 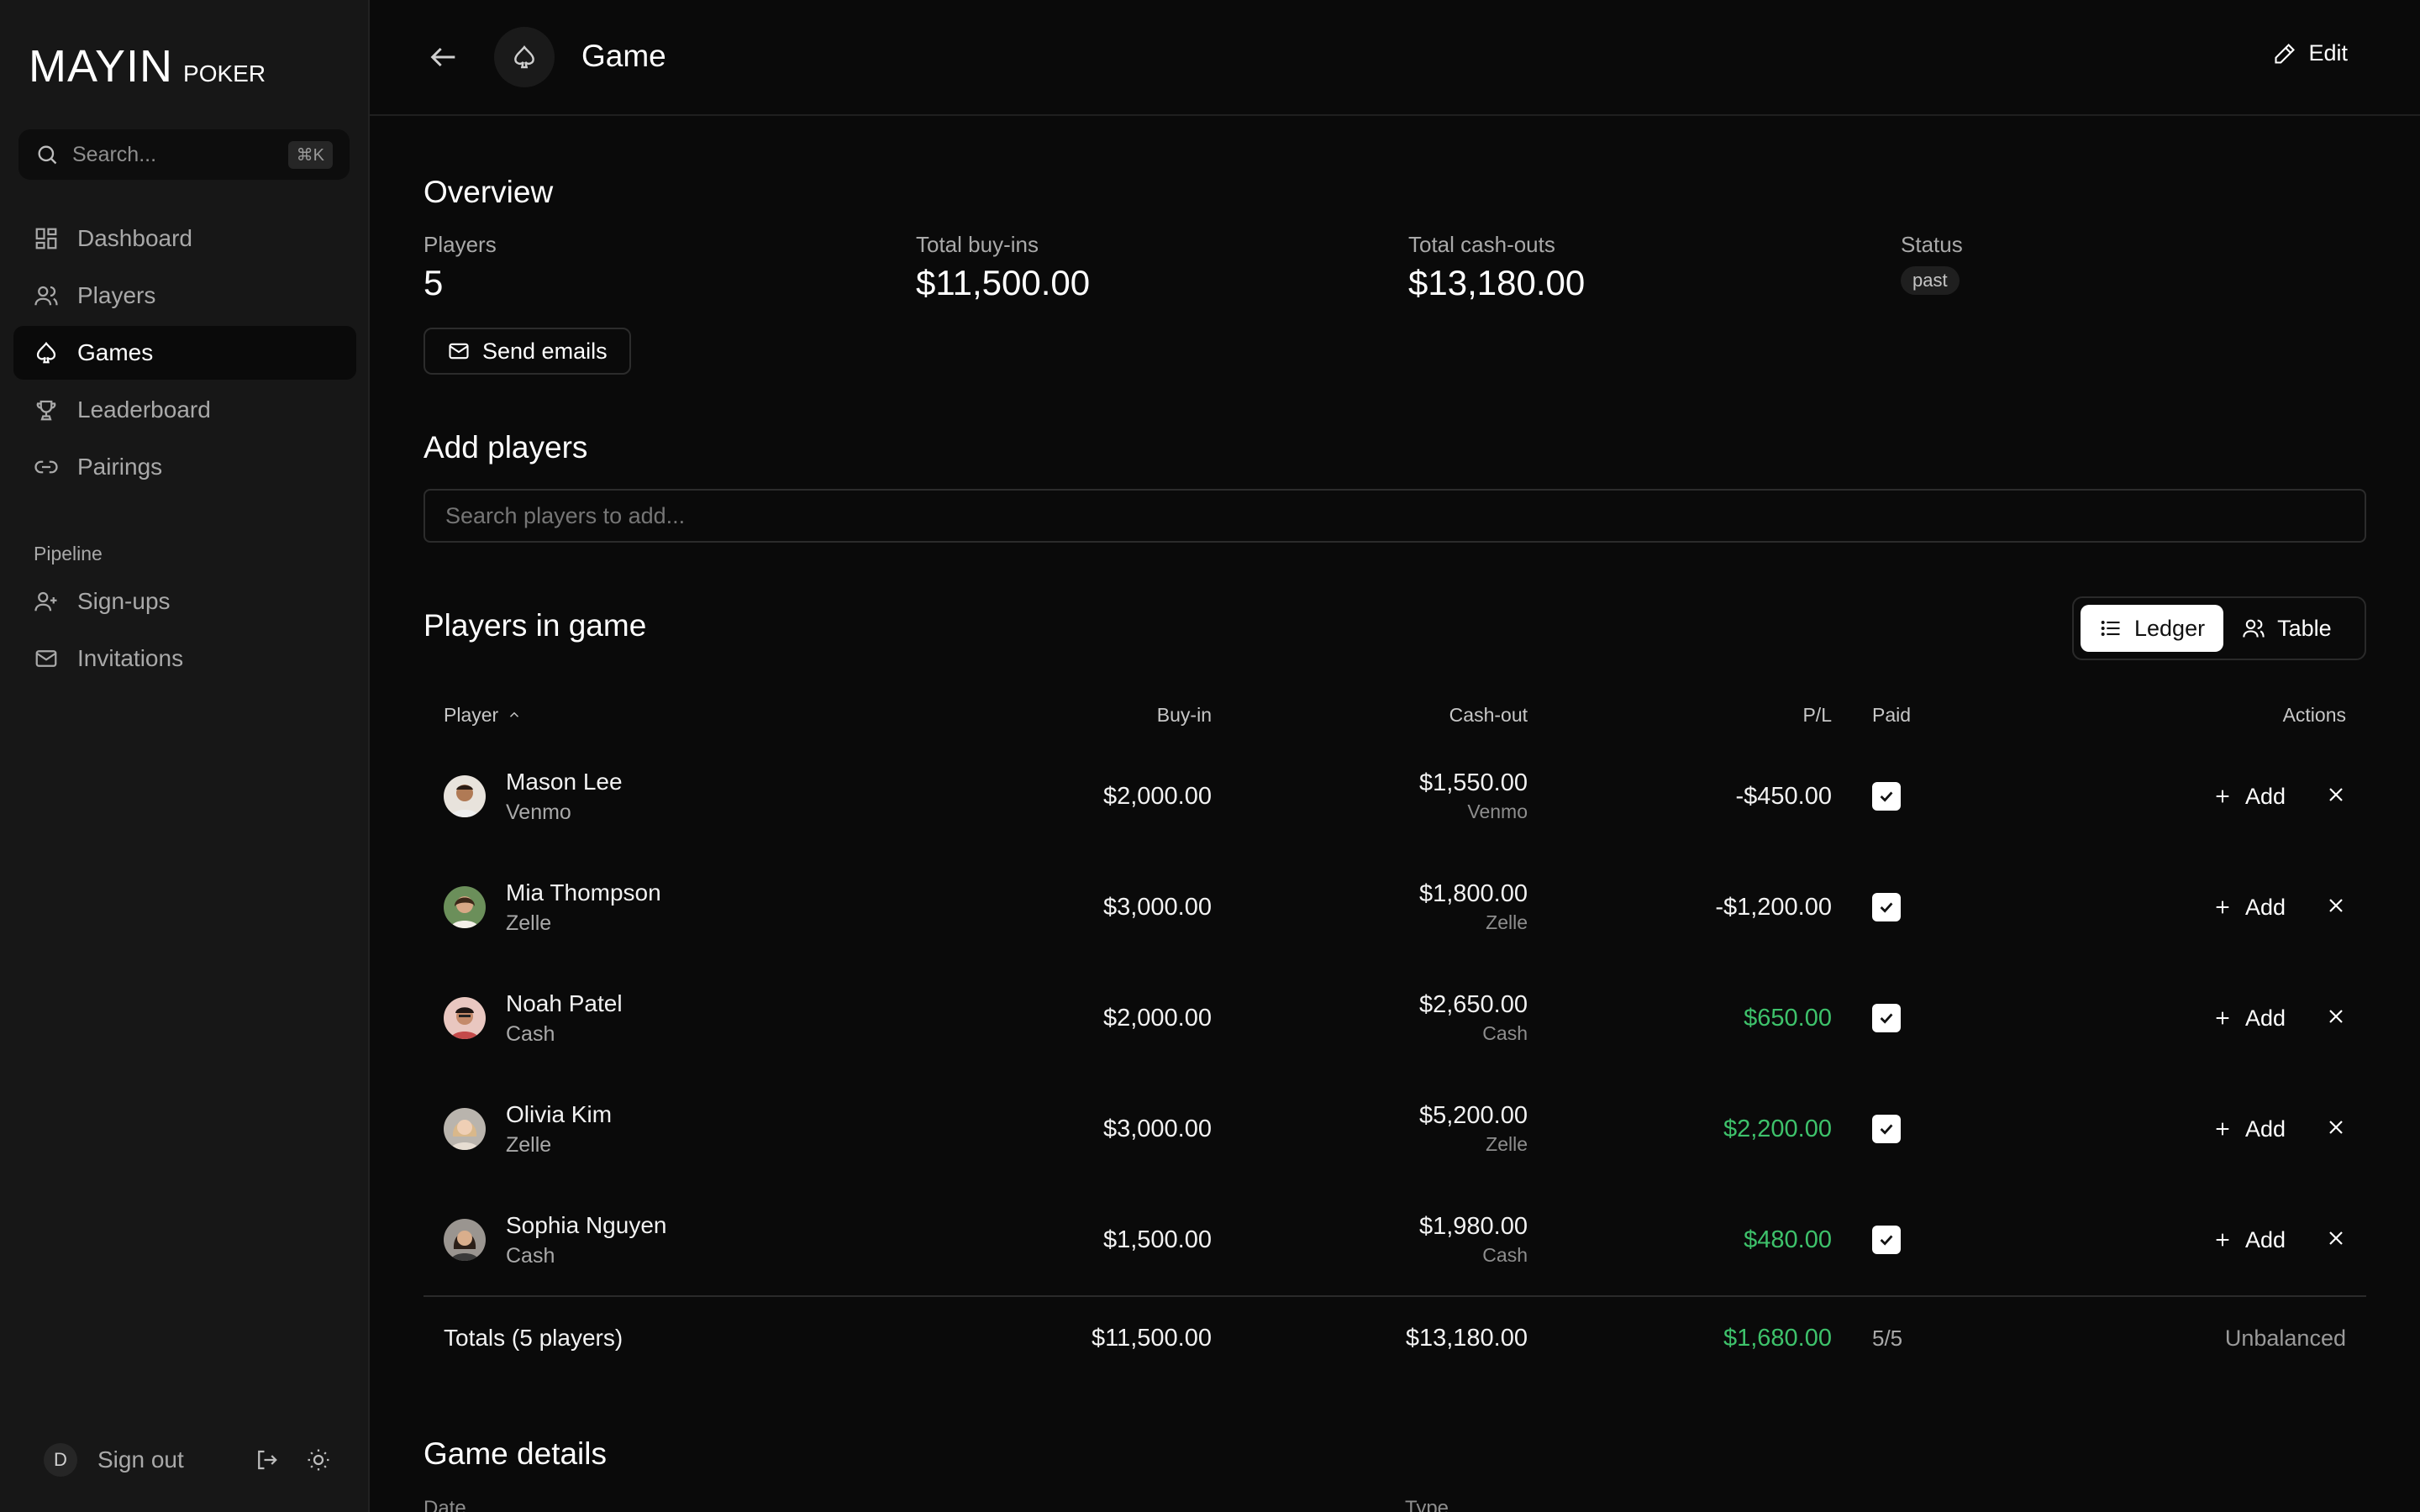 I want to click on ledger-label: Ledger, so click(x=2170, y=628).